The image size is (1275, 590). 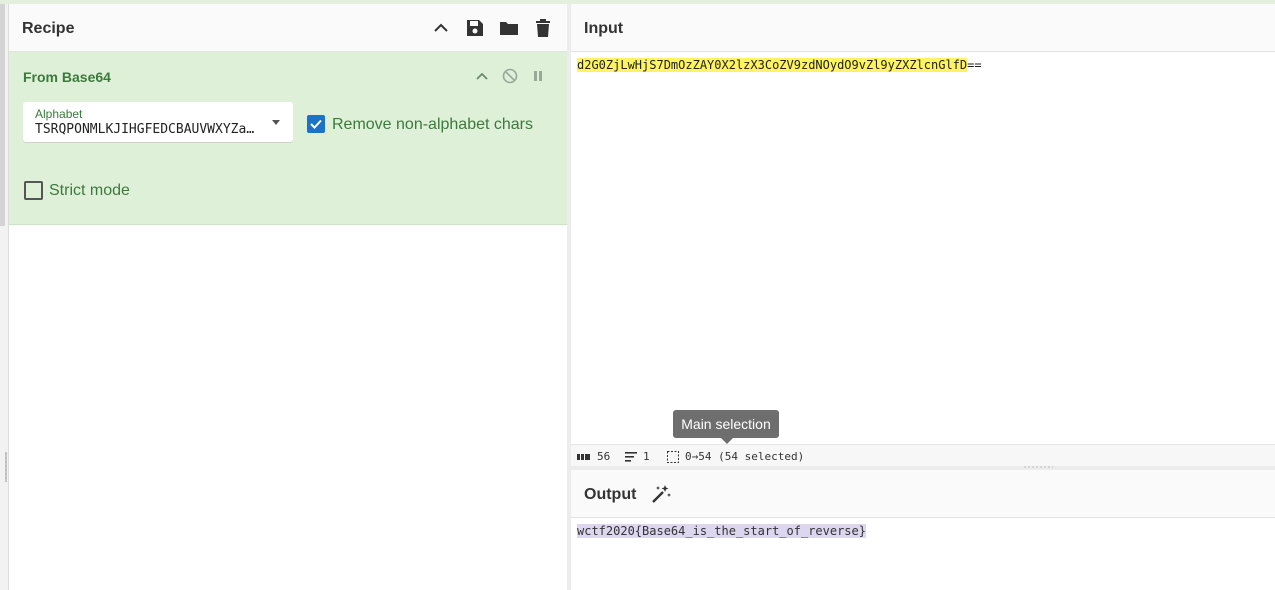 I want to click on tooltip-arrow, so click(x=727, y=441).